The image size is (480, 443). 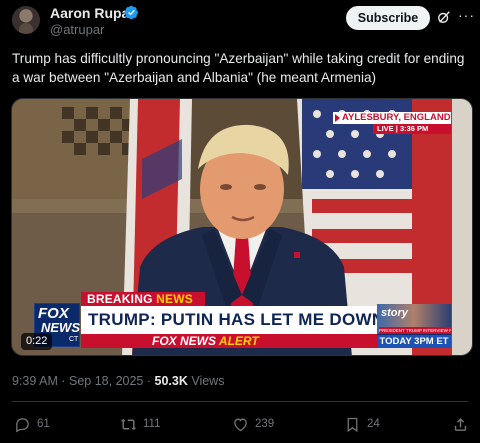 I want to click on avatar, so click(x=26, y=20).